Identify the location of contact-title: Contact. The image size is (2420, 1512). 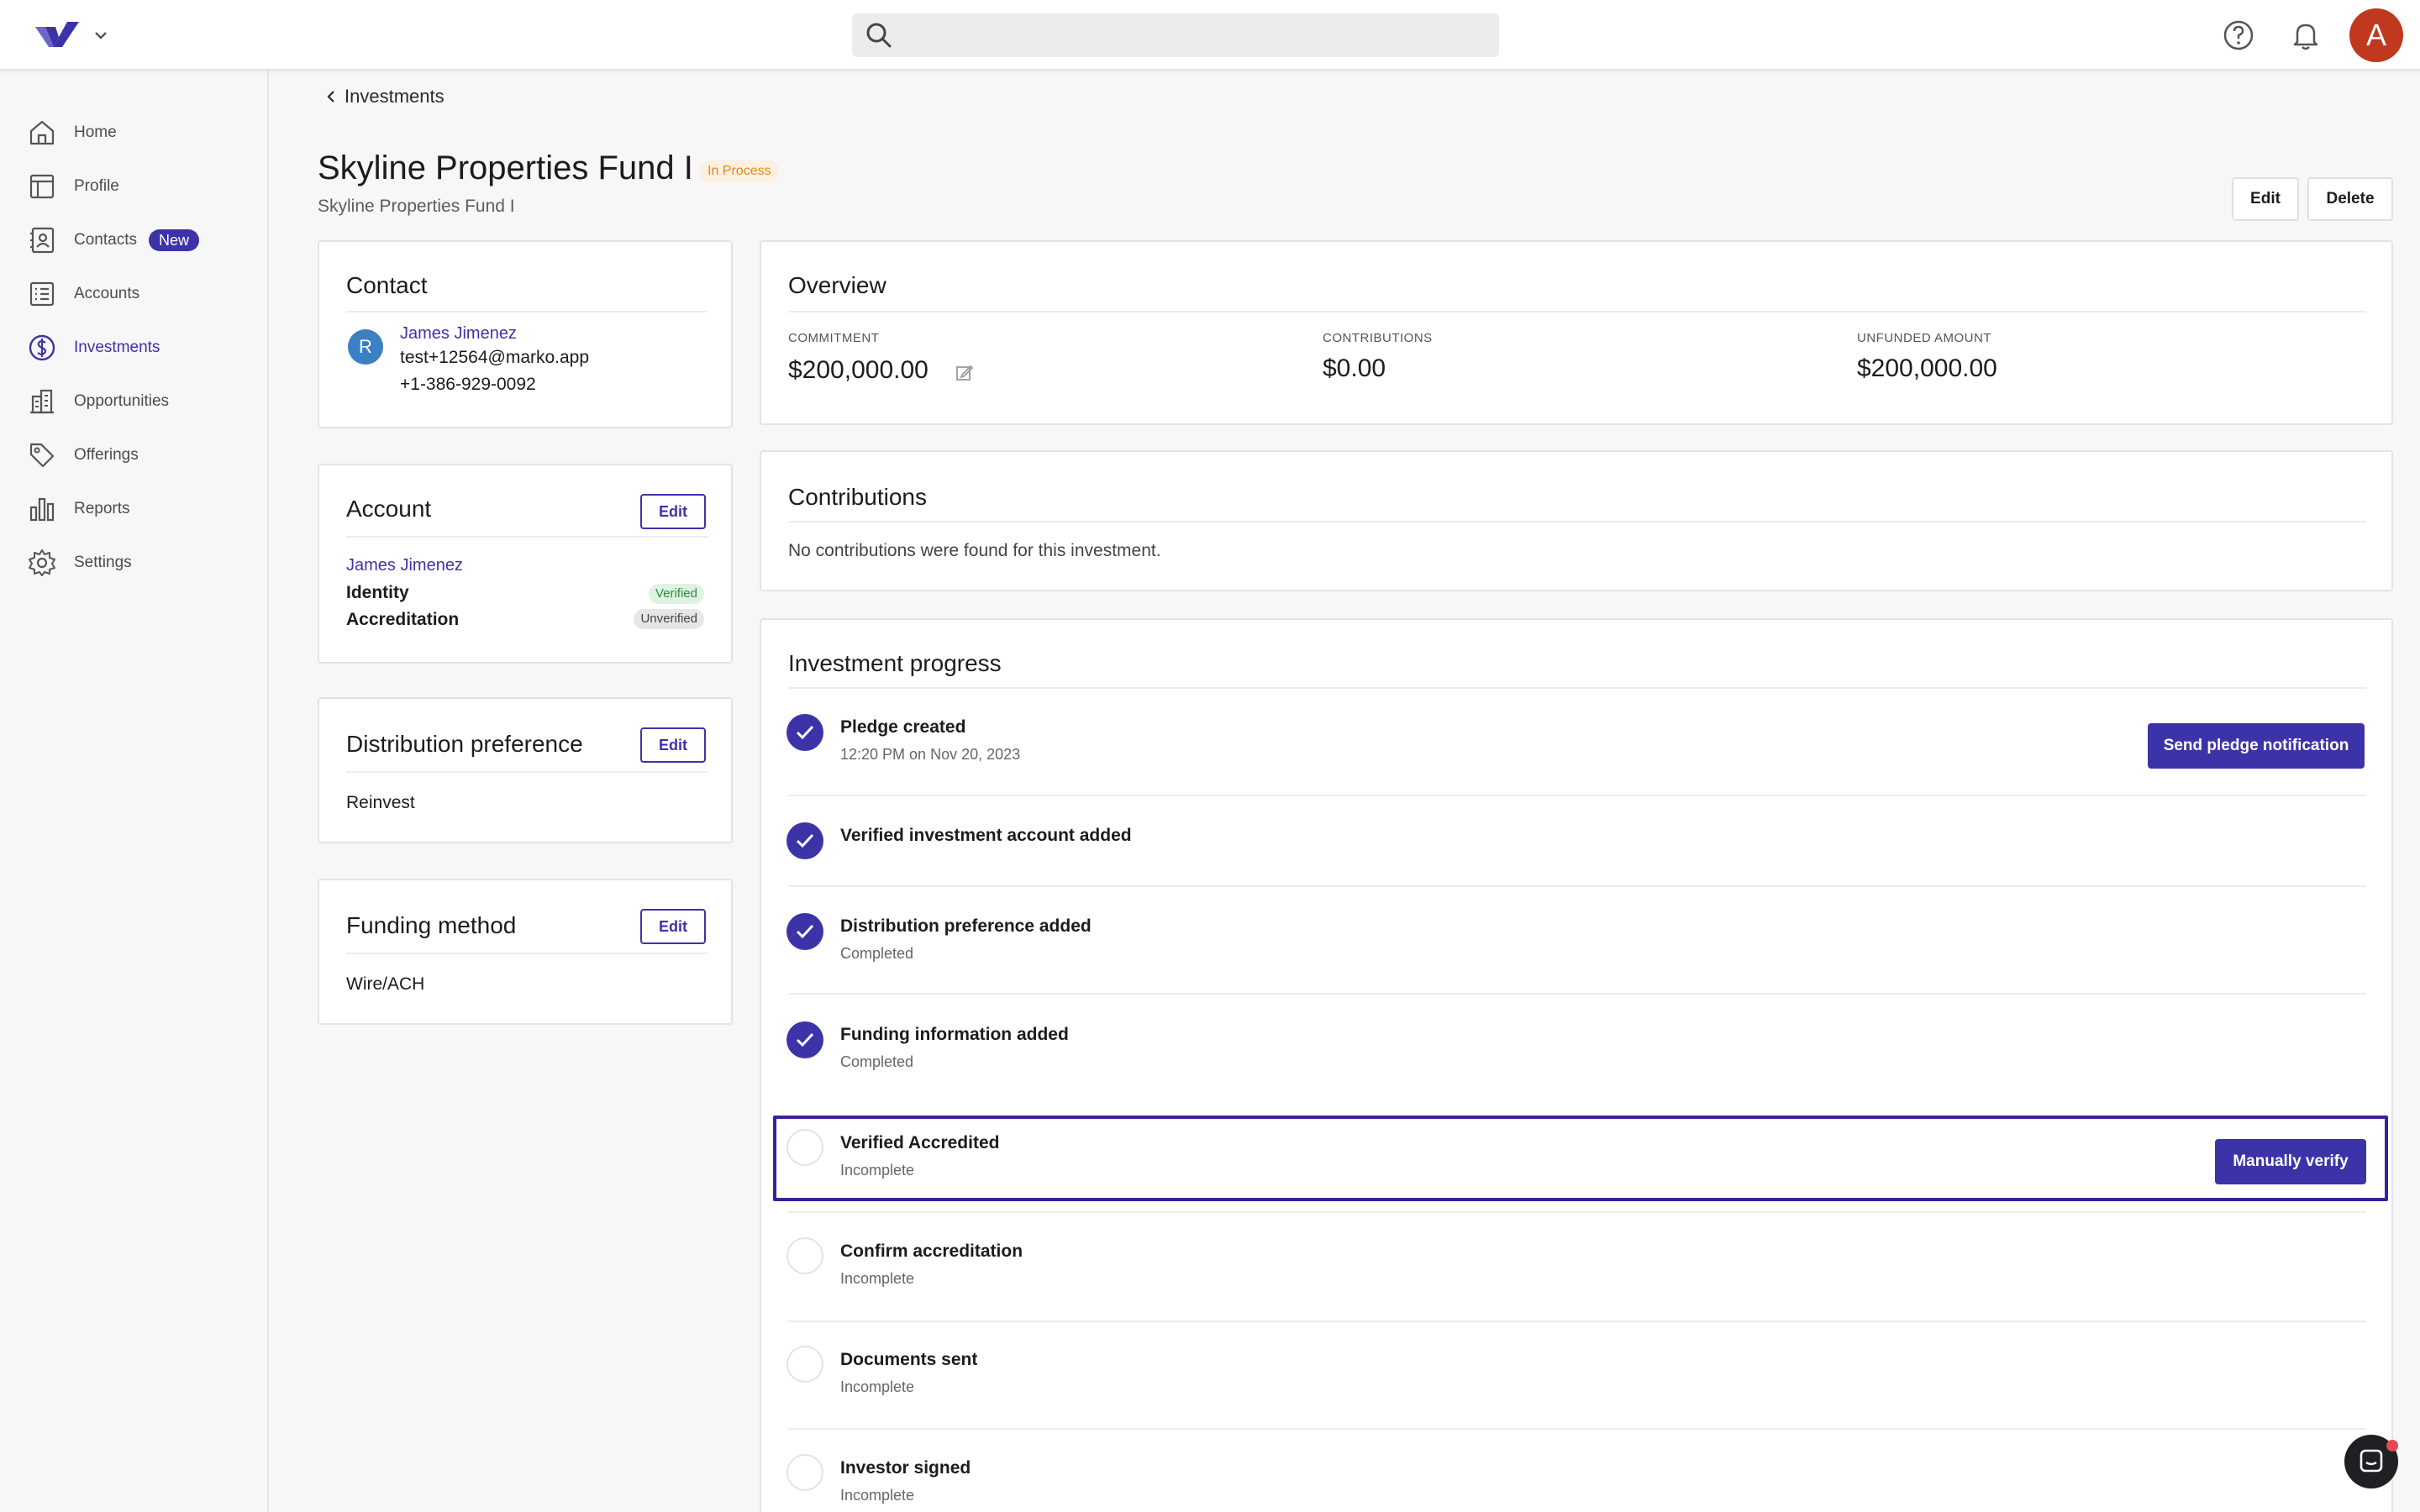
(387, 285).